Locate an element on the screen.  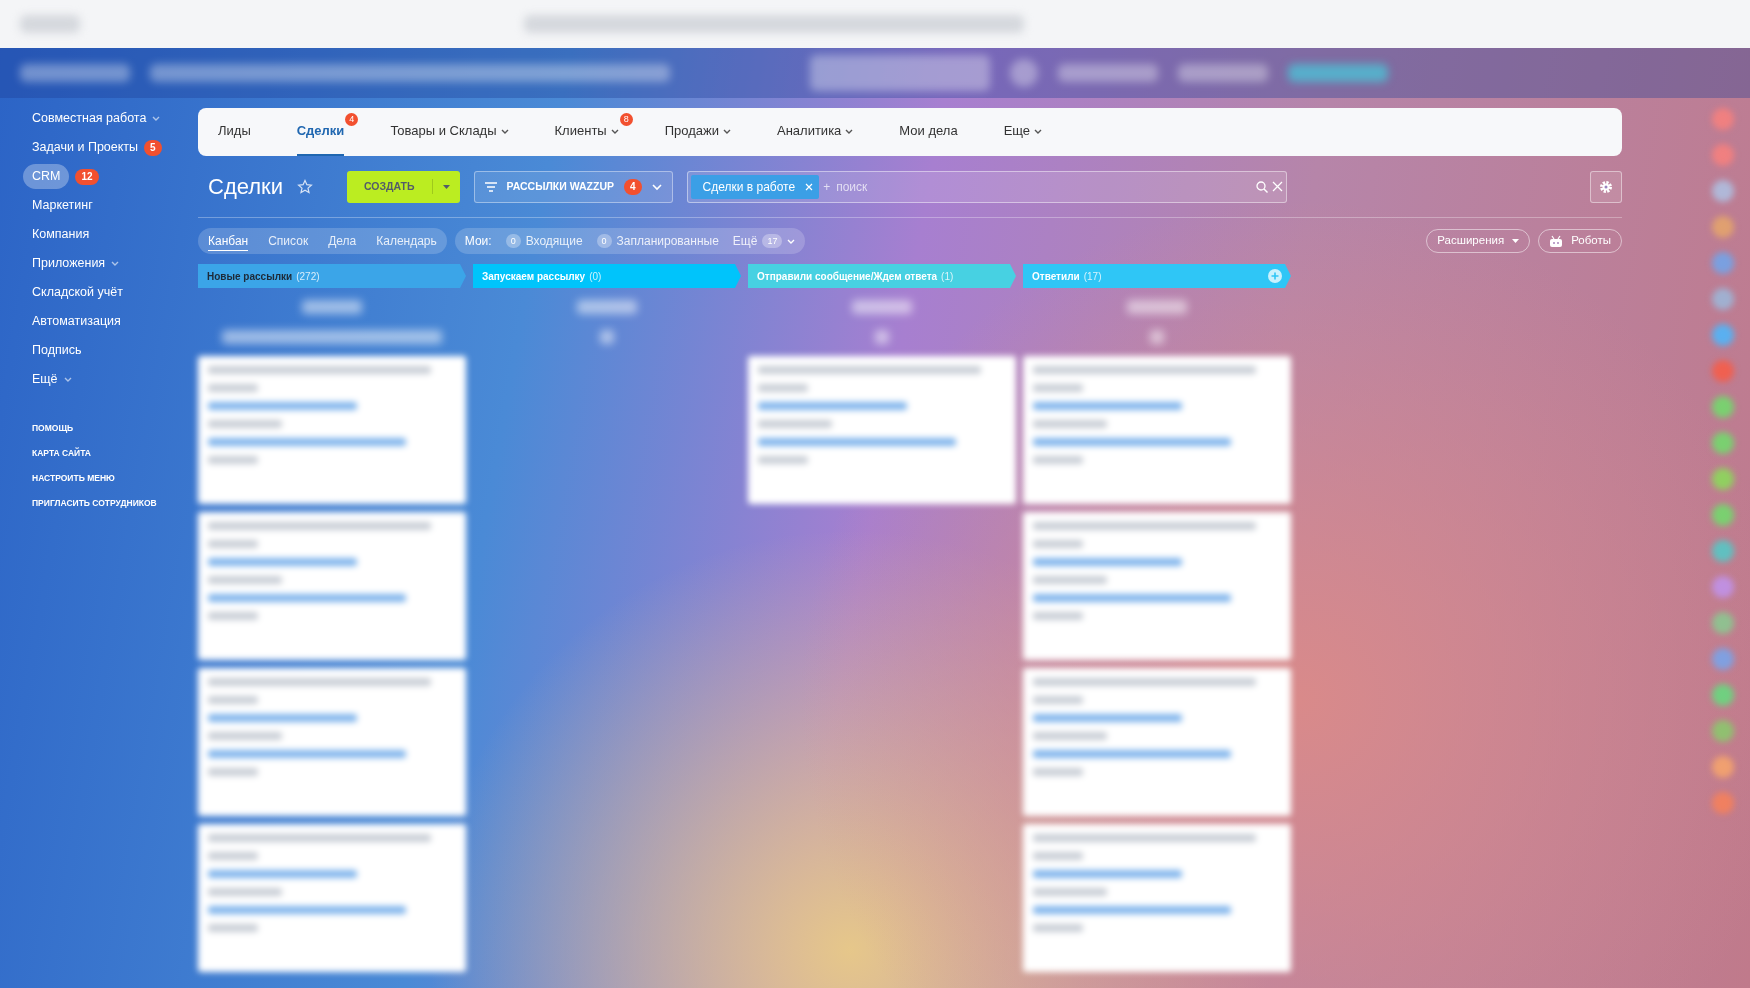
sidebar-item: Компания is located at coordinates (61, 234).